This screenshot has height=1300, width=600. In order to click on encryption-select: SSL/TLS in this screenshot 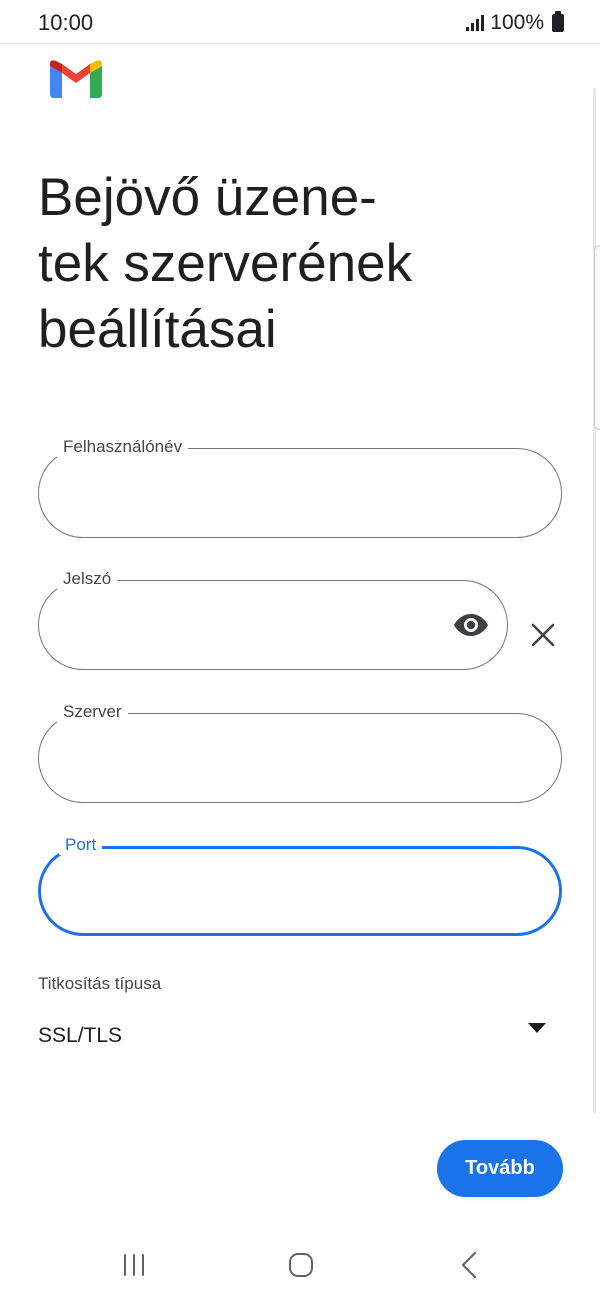, I will do `click(300, 1035)`.